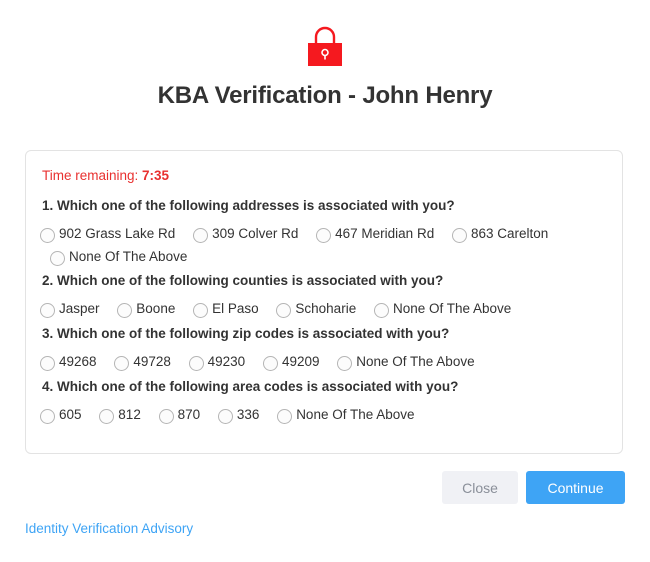 This screenshot has height=562, width=650. I want to click on option-label: Jasper, so click(79, 308).